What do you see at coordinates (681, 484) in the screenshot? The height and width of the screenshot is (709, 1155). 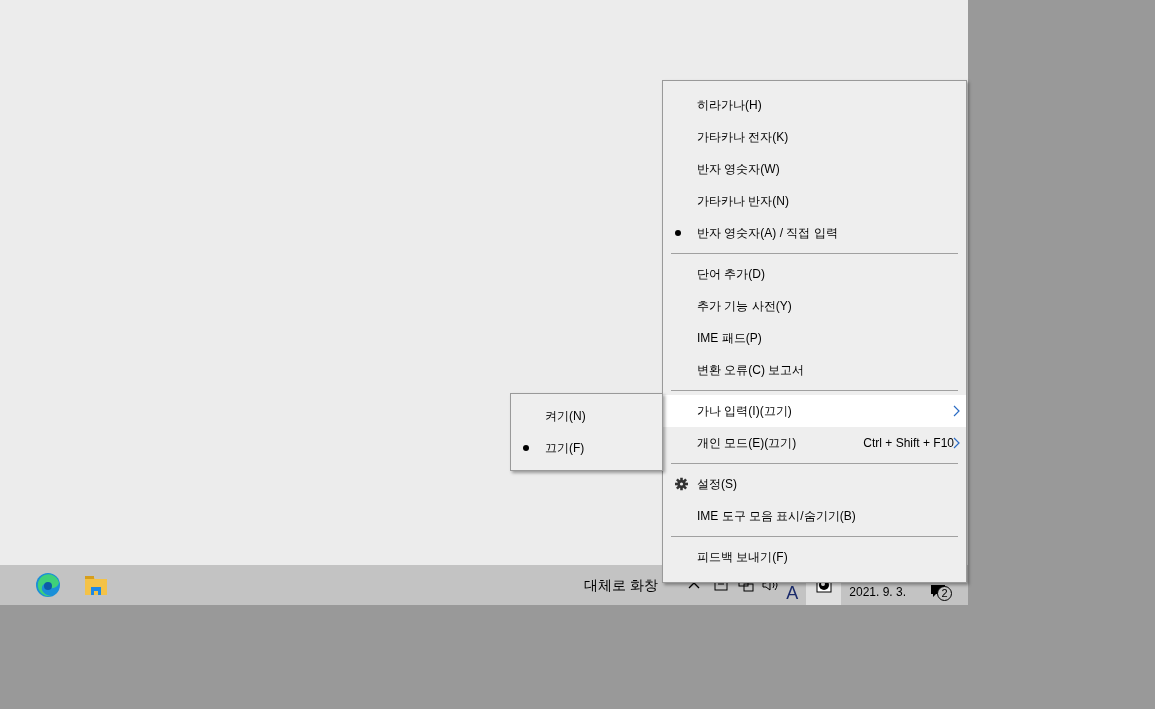 I see `settings-icon` at bounding box center [681, 484].